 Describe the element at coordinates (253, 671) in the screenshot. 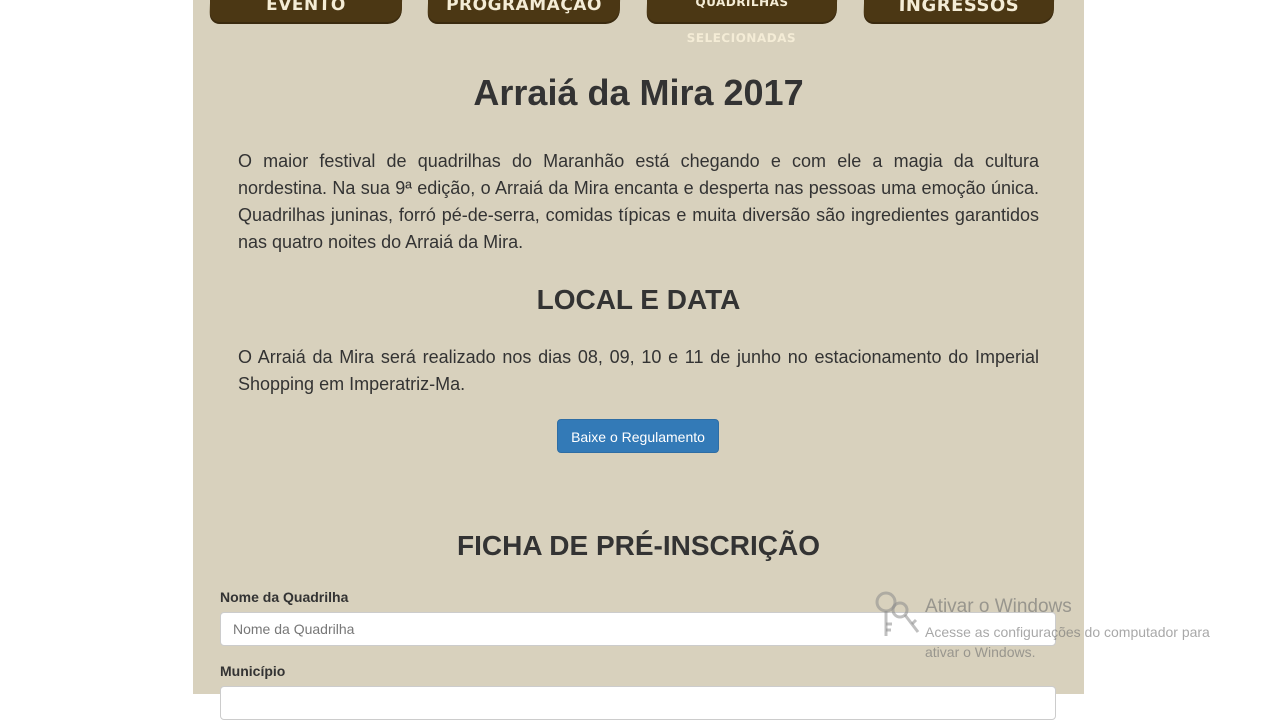

I see `municipio-label: Município` at that location.